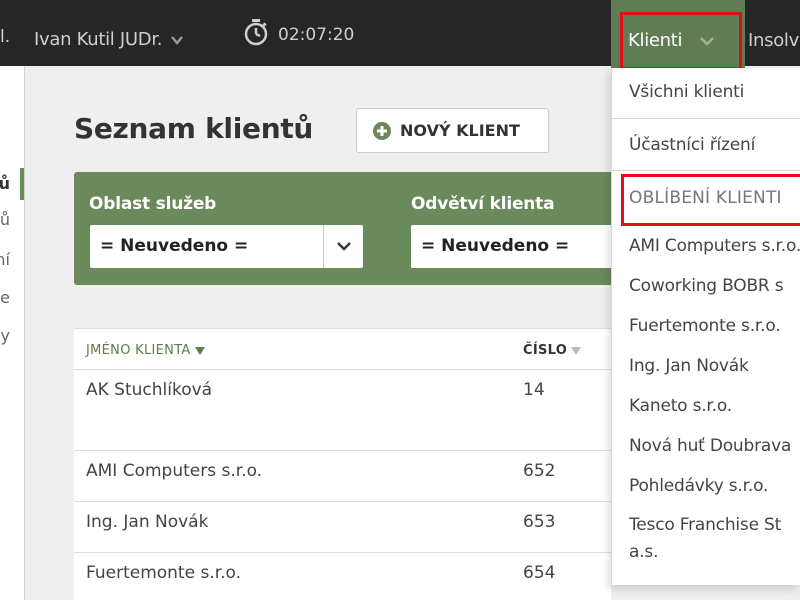 The height and width of the screenshot is (600, 800). I want to click on sidebar: ů ů ní e y, so click(12, 333).